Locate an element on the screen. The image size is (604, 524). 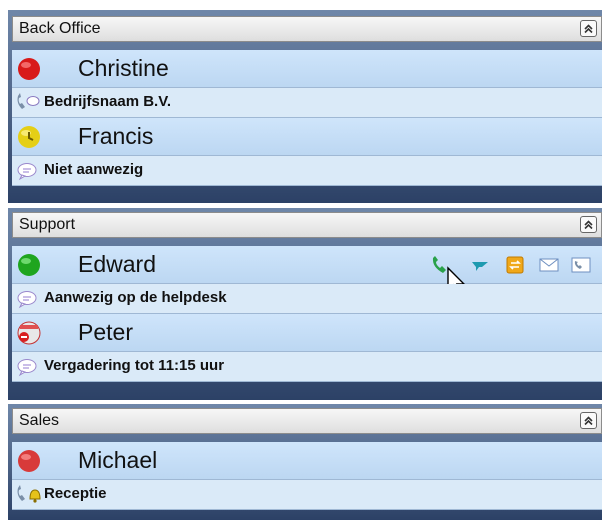
status-row: Vergadering tot 11:15 uur is located at coordinates (307, 367).